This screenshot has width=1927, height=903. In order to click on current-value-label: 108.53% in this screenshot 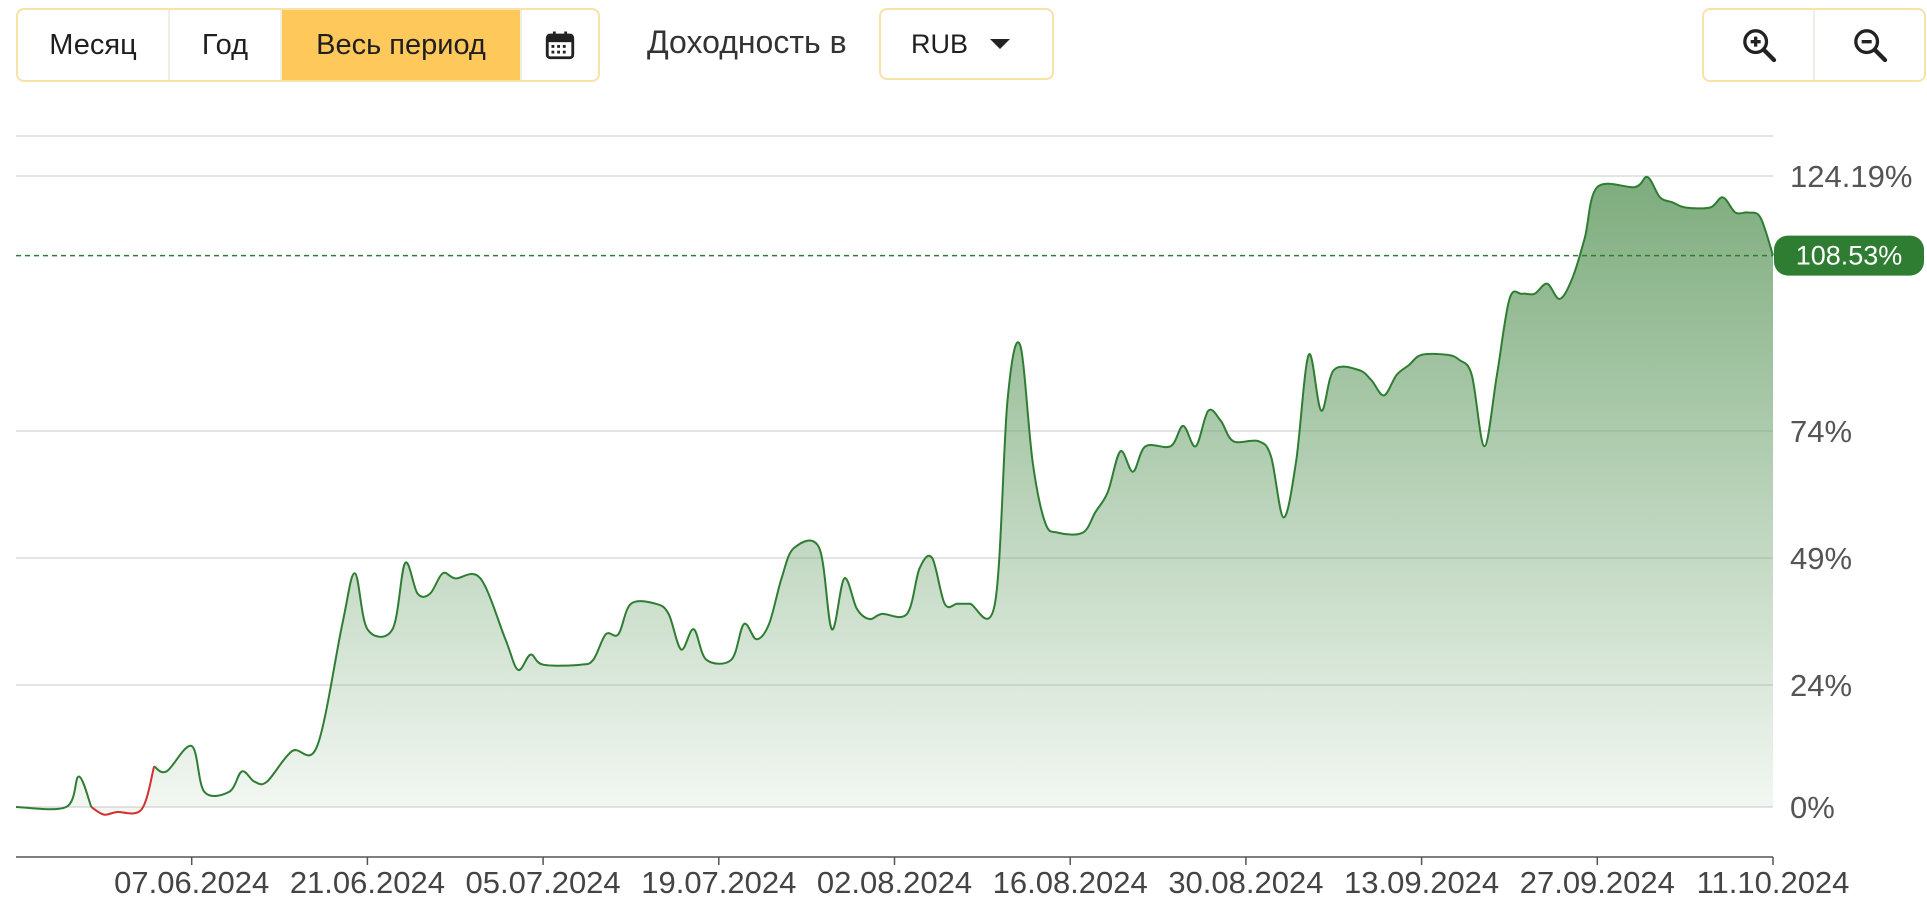, I will do `click(1849, 256)`.